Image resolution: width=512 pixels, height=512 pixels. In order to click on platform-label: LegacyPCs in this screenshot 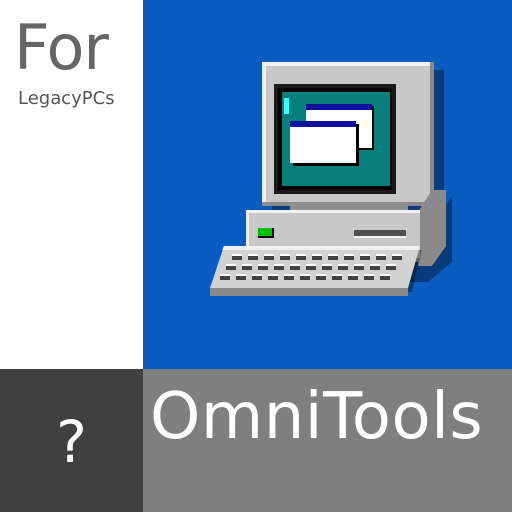, I will do `click(66, 98)`.